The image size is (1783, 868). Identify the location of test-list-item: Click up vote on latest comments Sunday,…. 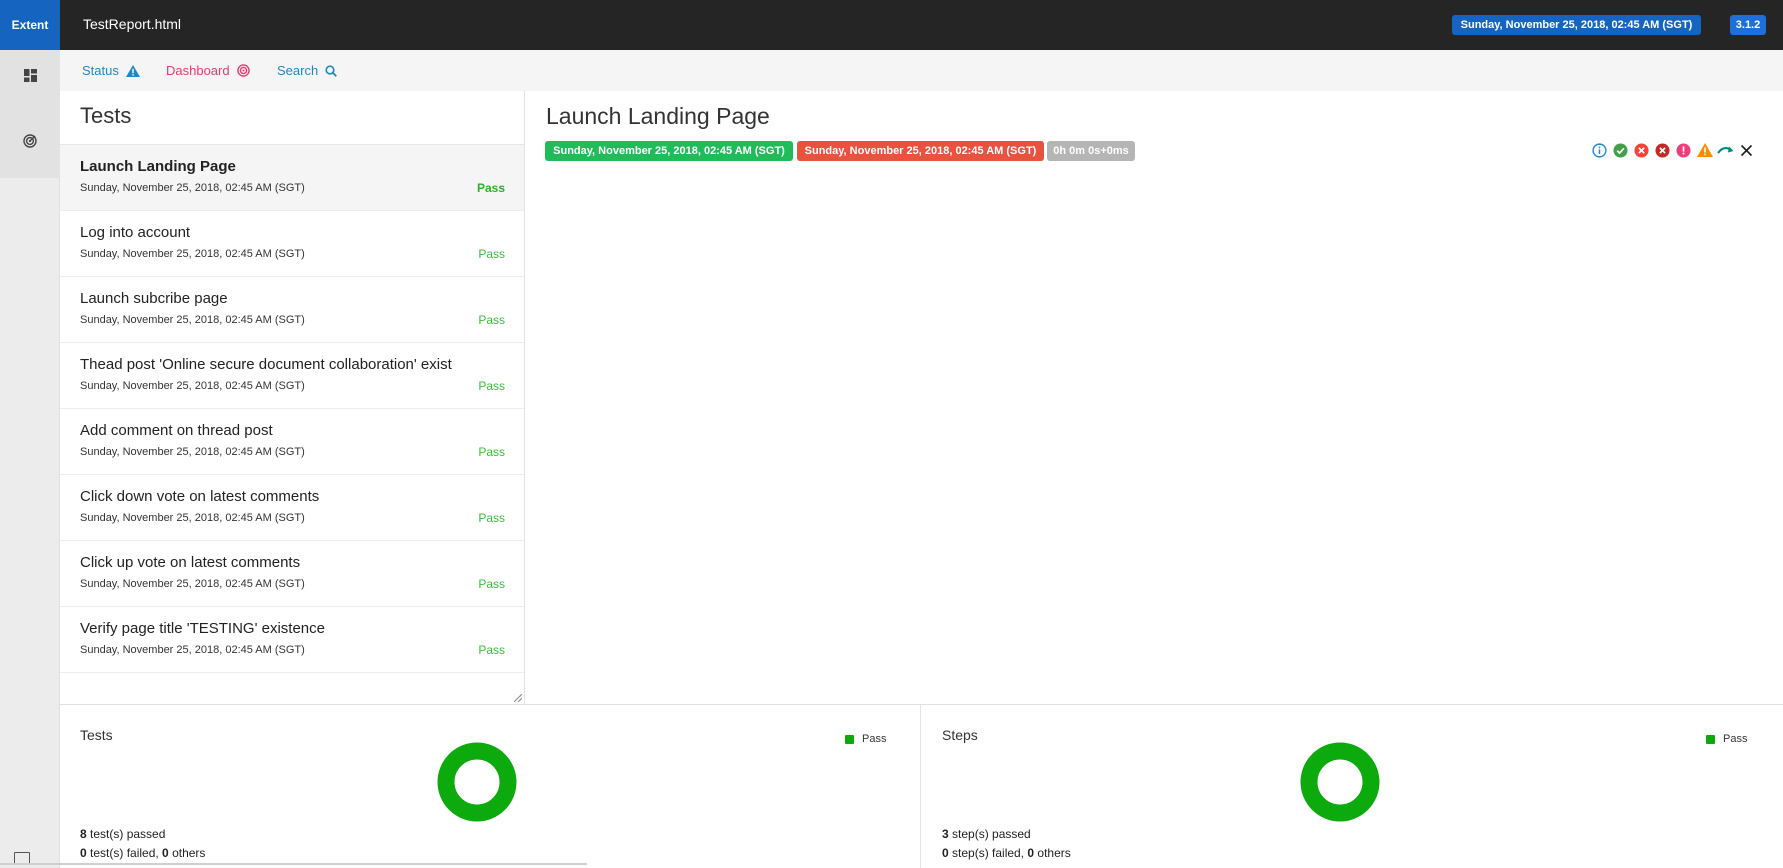
(292, 574).